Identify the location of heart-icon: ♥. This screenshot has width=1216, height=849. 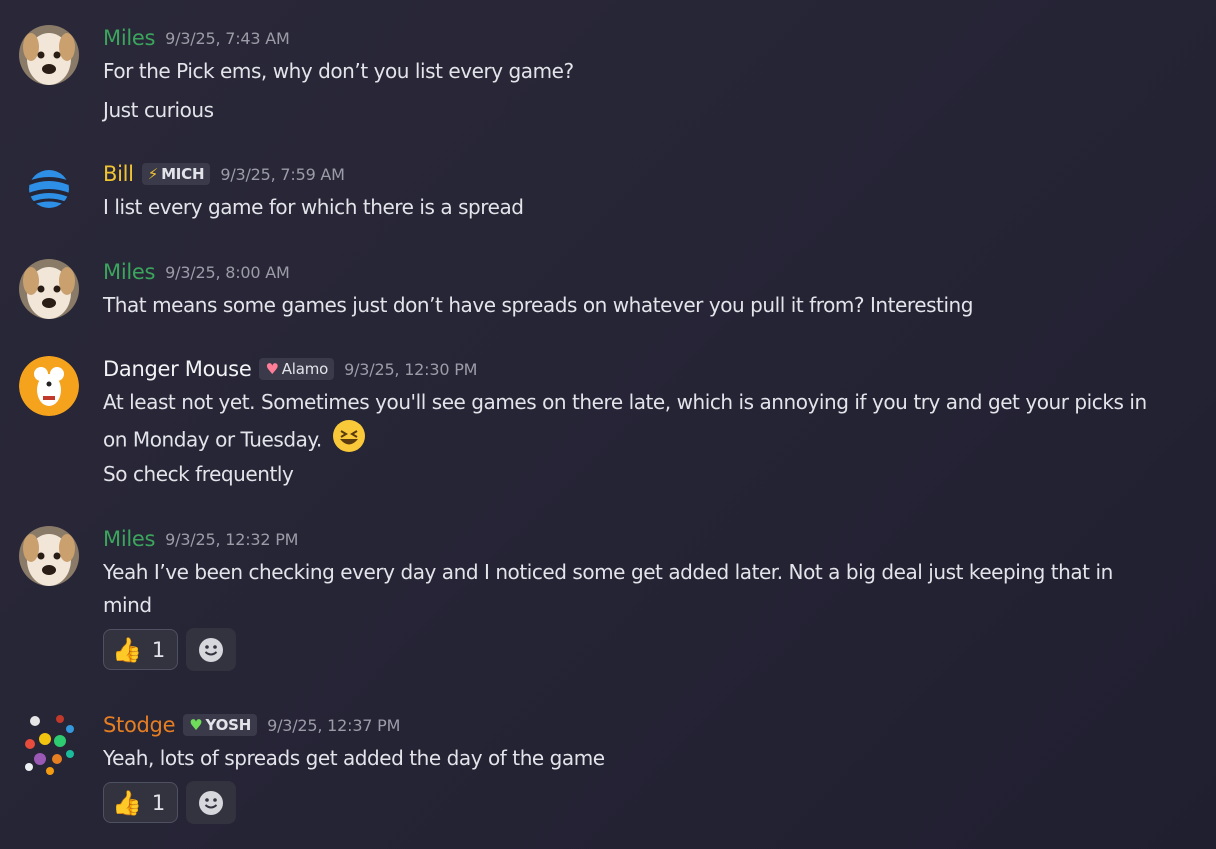
(272, 369).